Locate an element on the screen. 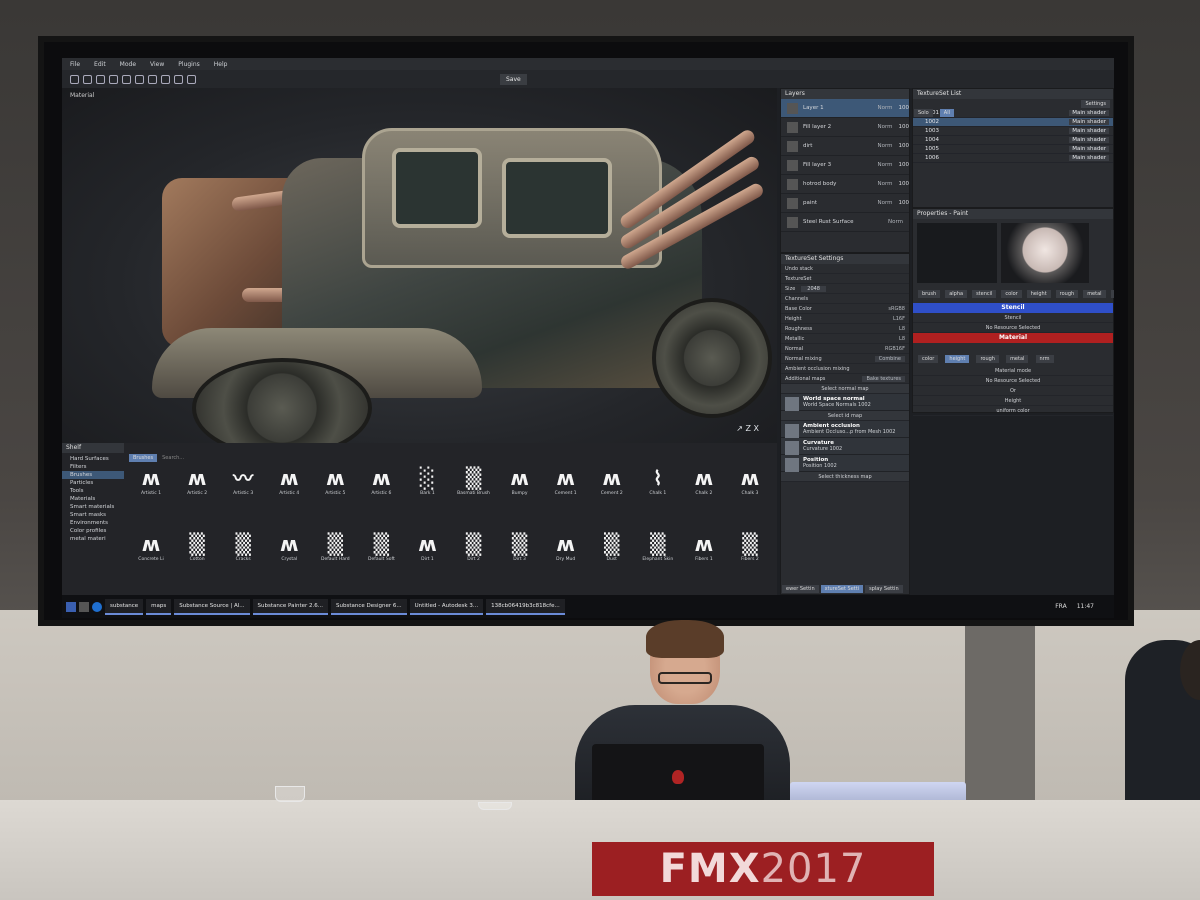  menu-item-plugins: Plugins is located at coordinates (189, 64).